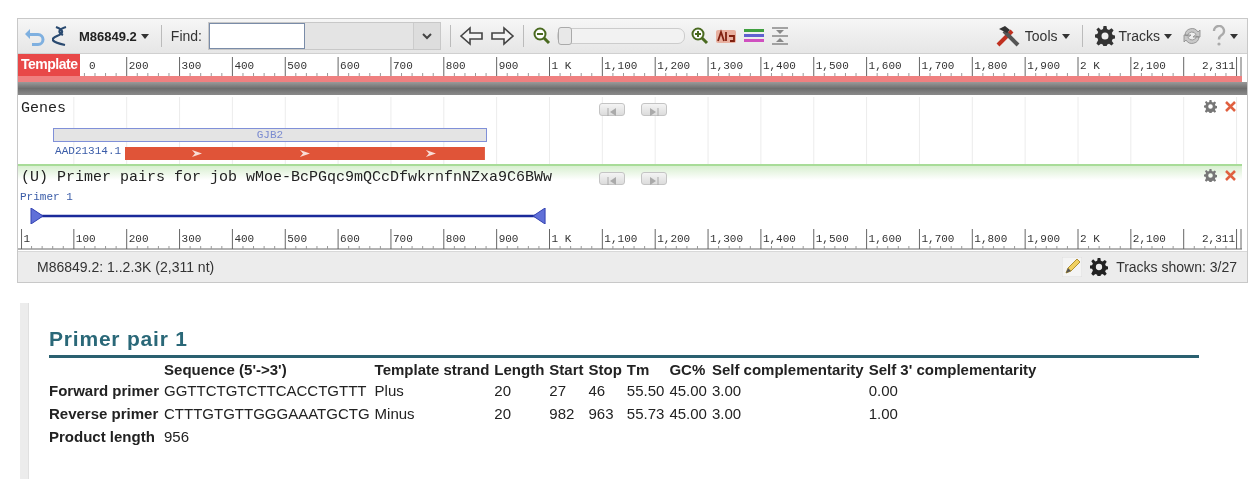 Image resolution: width=1253 pixels, height=479 pixels. Describe the element at coordinates (402, 239) in the screenshot. I see `ruler-label: 700` at that location.